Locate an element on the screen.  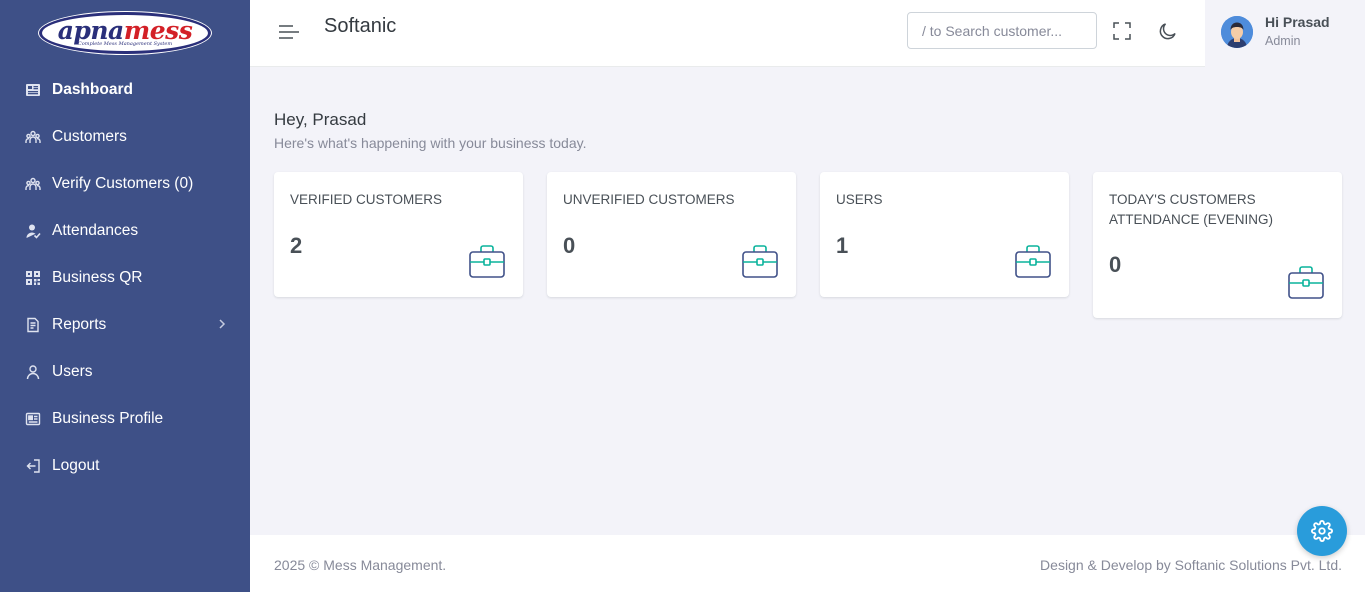
sidebar-item-attendances: Attendances is located at coordinates (125, 230).